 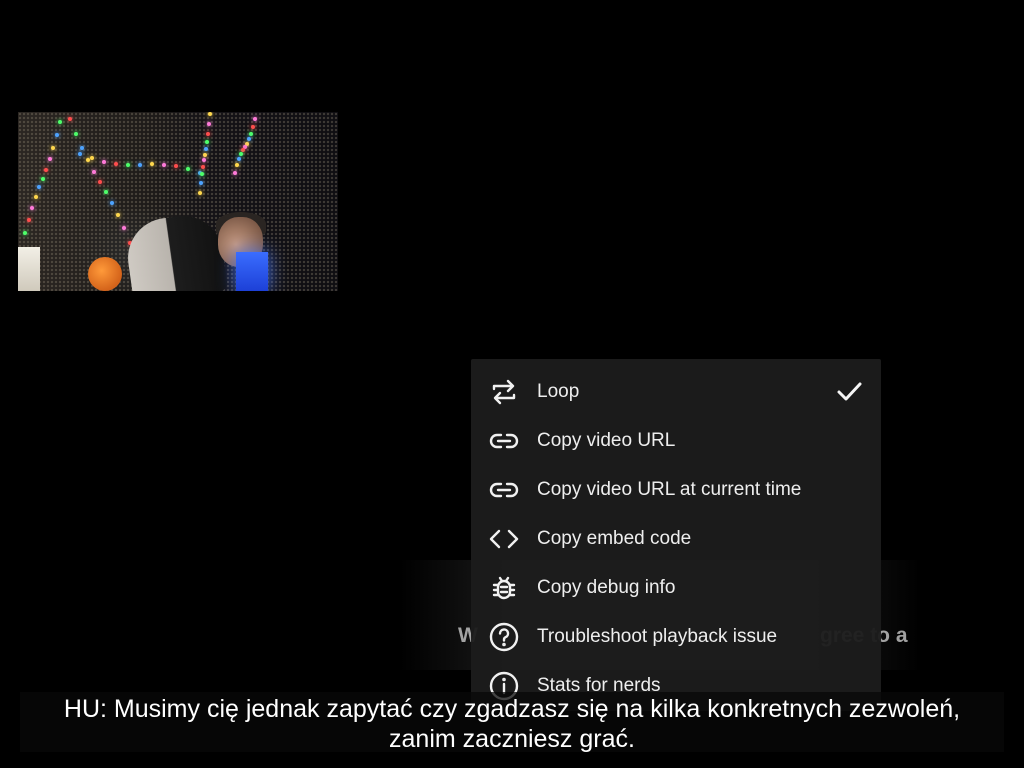 I want to click on embed-code-icon, so click(x=504, y=539).